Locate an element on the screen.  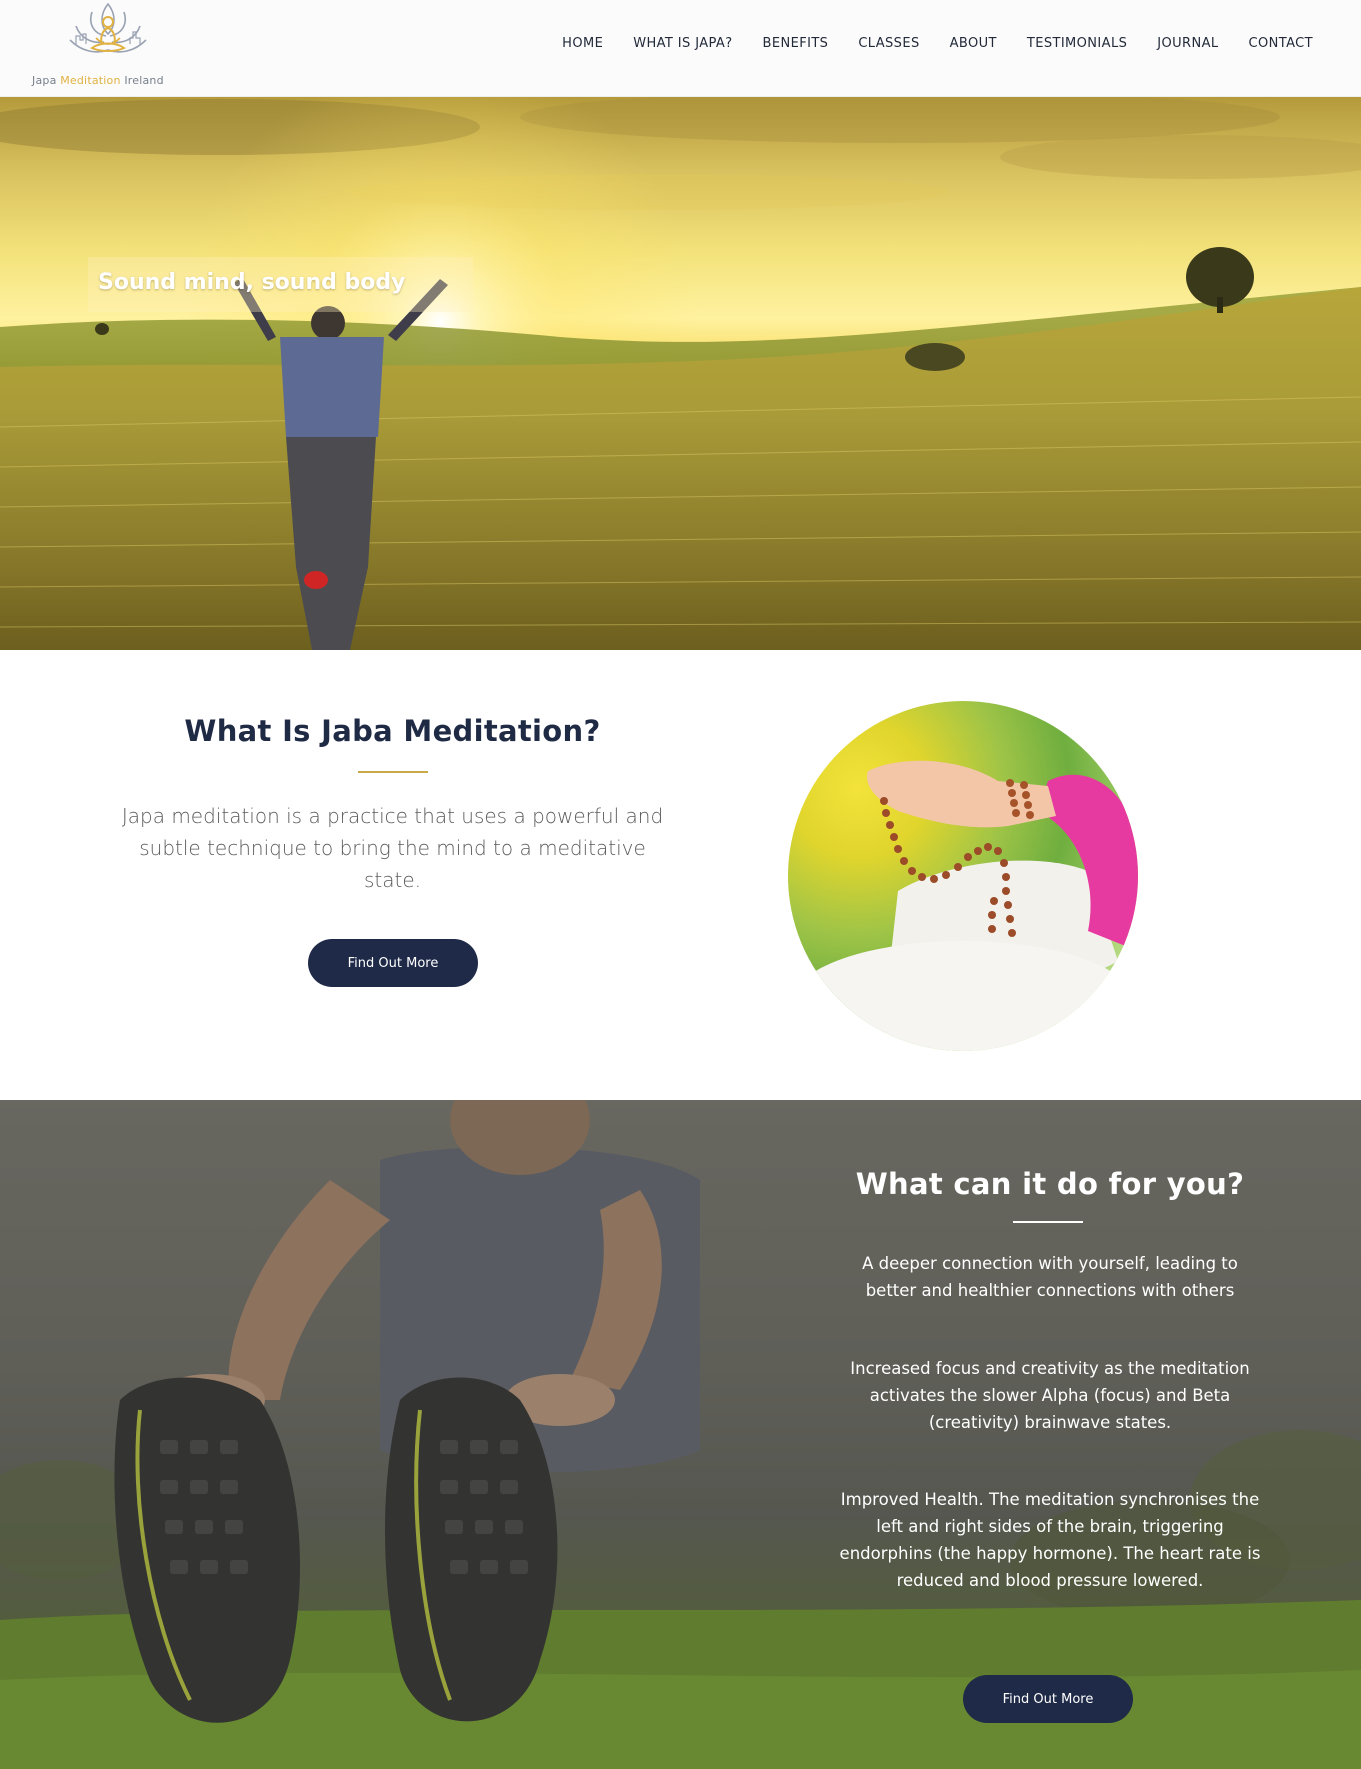
nav-classes: CLASSES is located at coordinates (888, 43).